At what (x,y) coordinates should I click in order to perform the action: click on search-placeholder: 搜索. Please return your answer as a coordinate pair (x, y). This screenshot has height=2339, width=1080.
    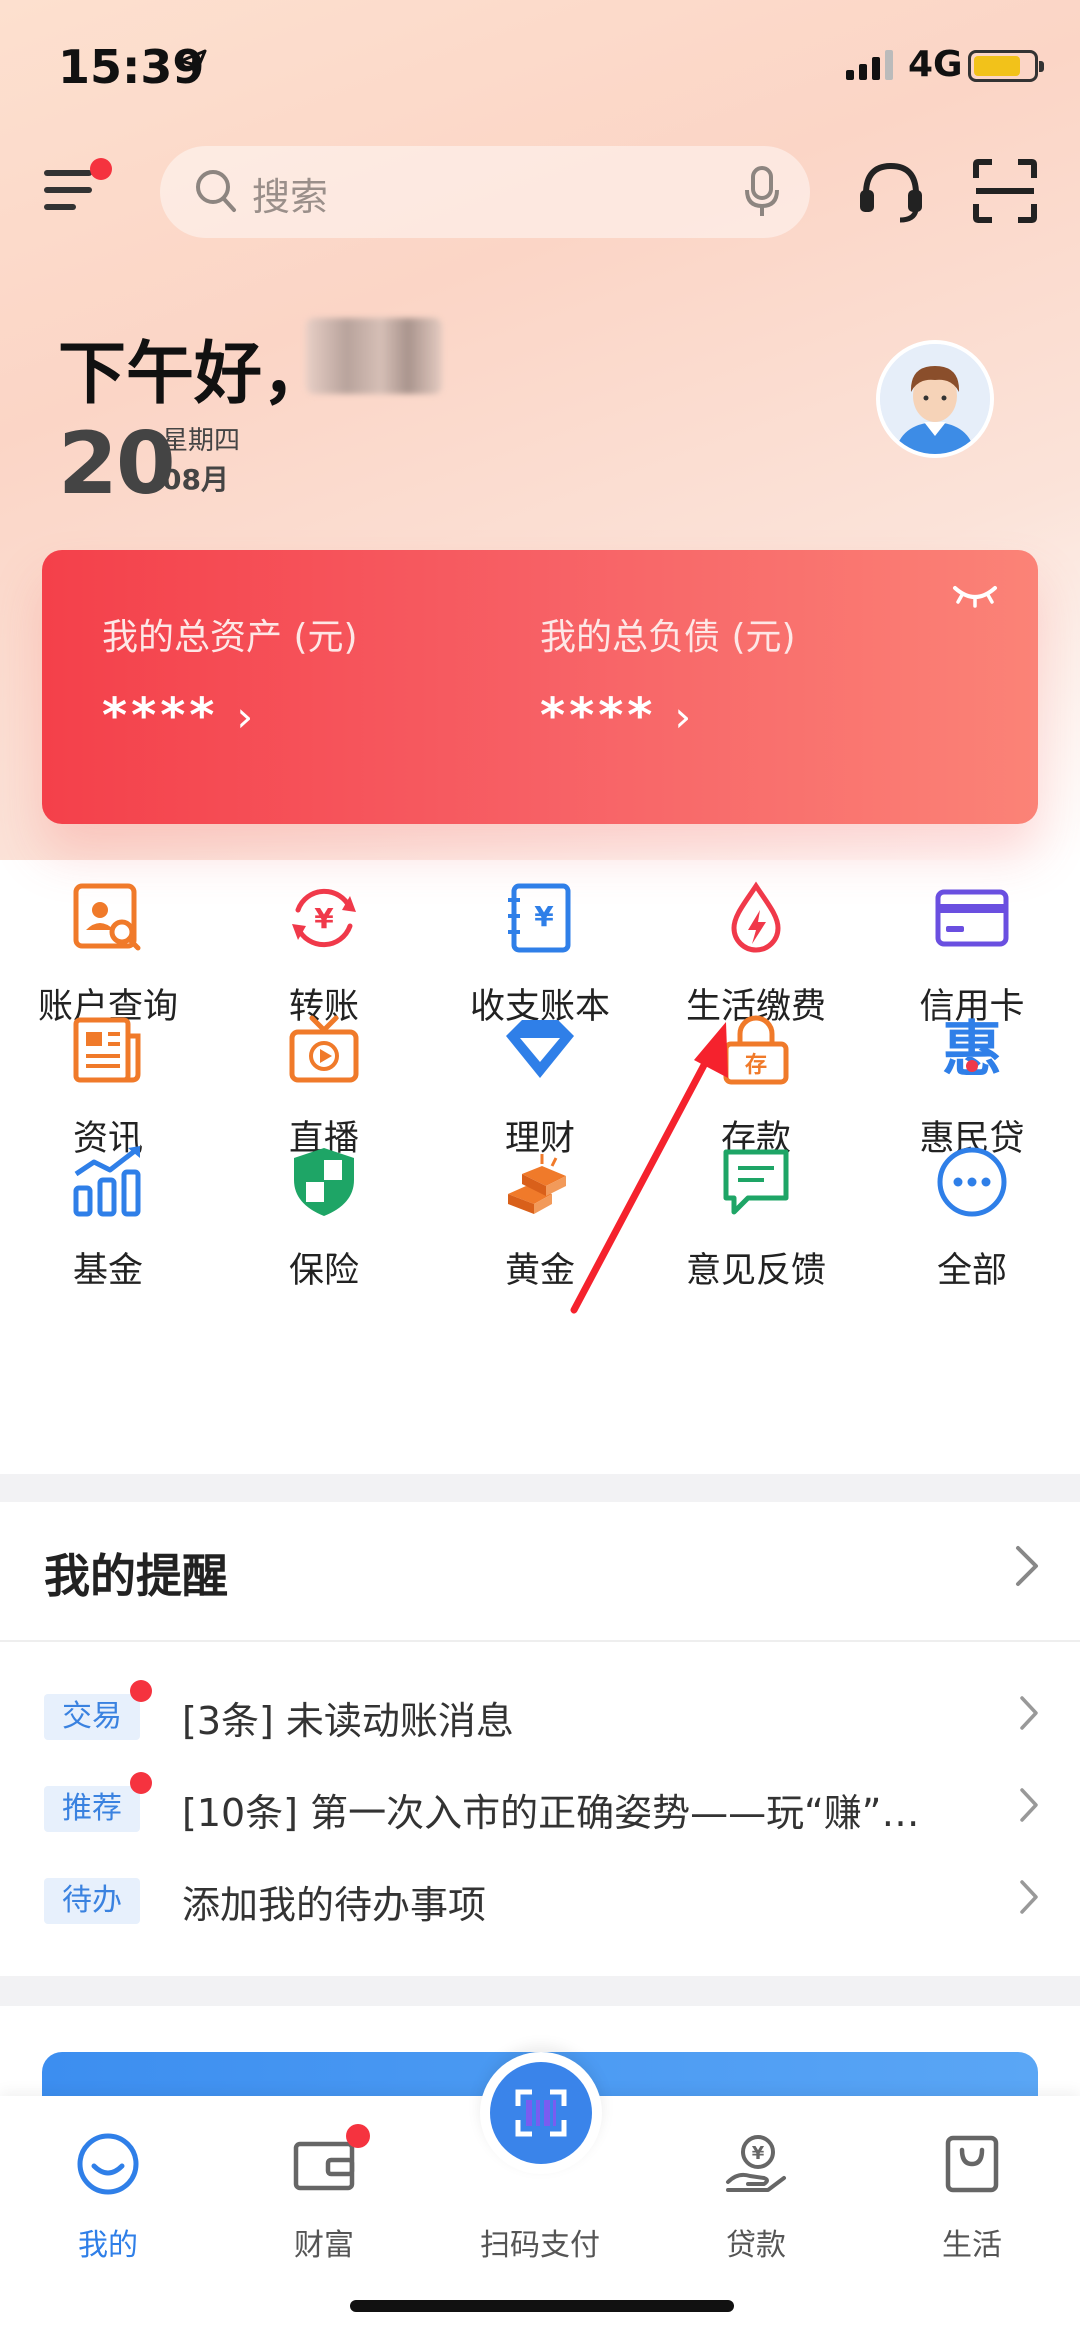
    Looking at the image, I should click on (290, 197).